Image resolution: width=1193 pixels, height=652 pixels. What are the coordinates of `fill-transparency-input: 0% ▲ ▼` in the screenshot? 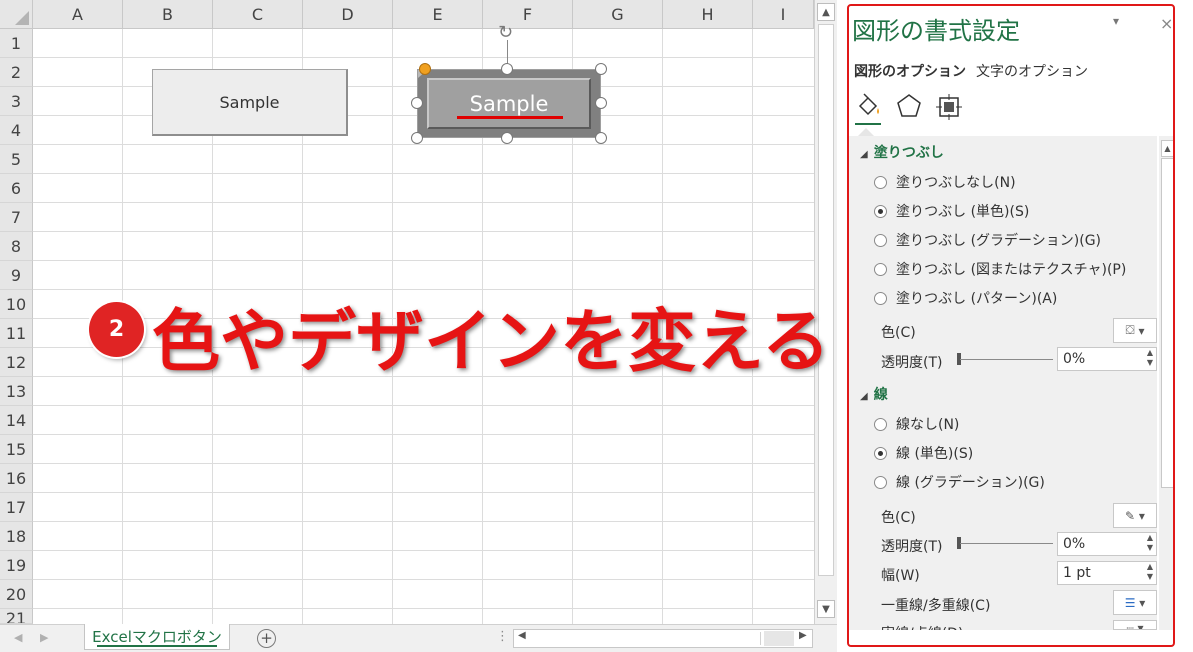 It's located at (1107, 359).